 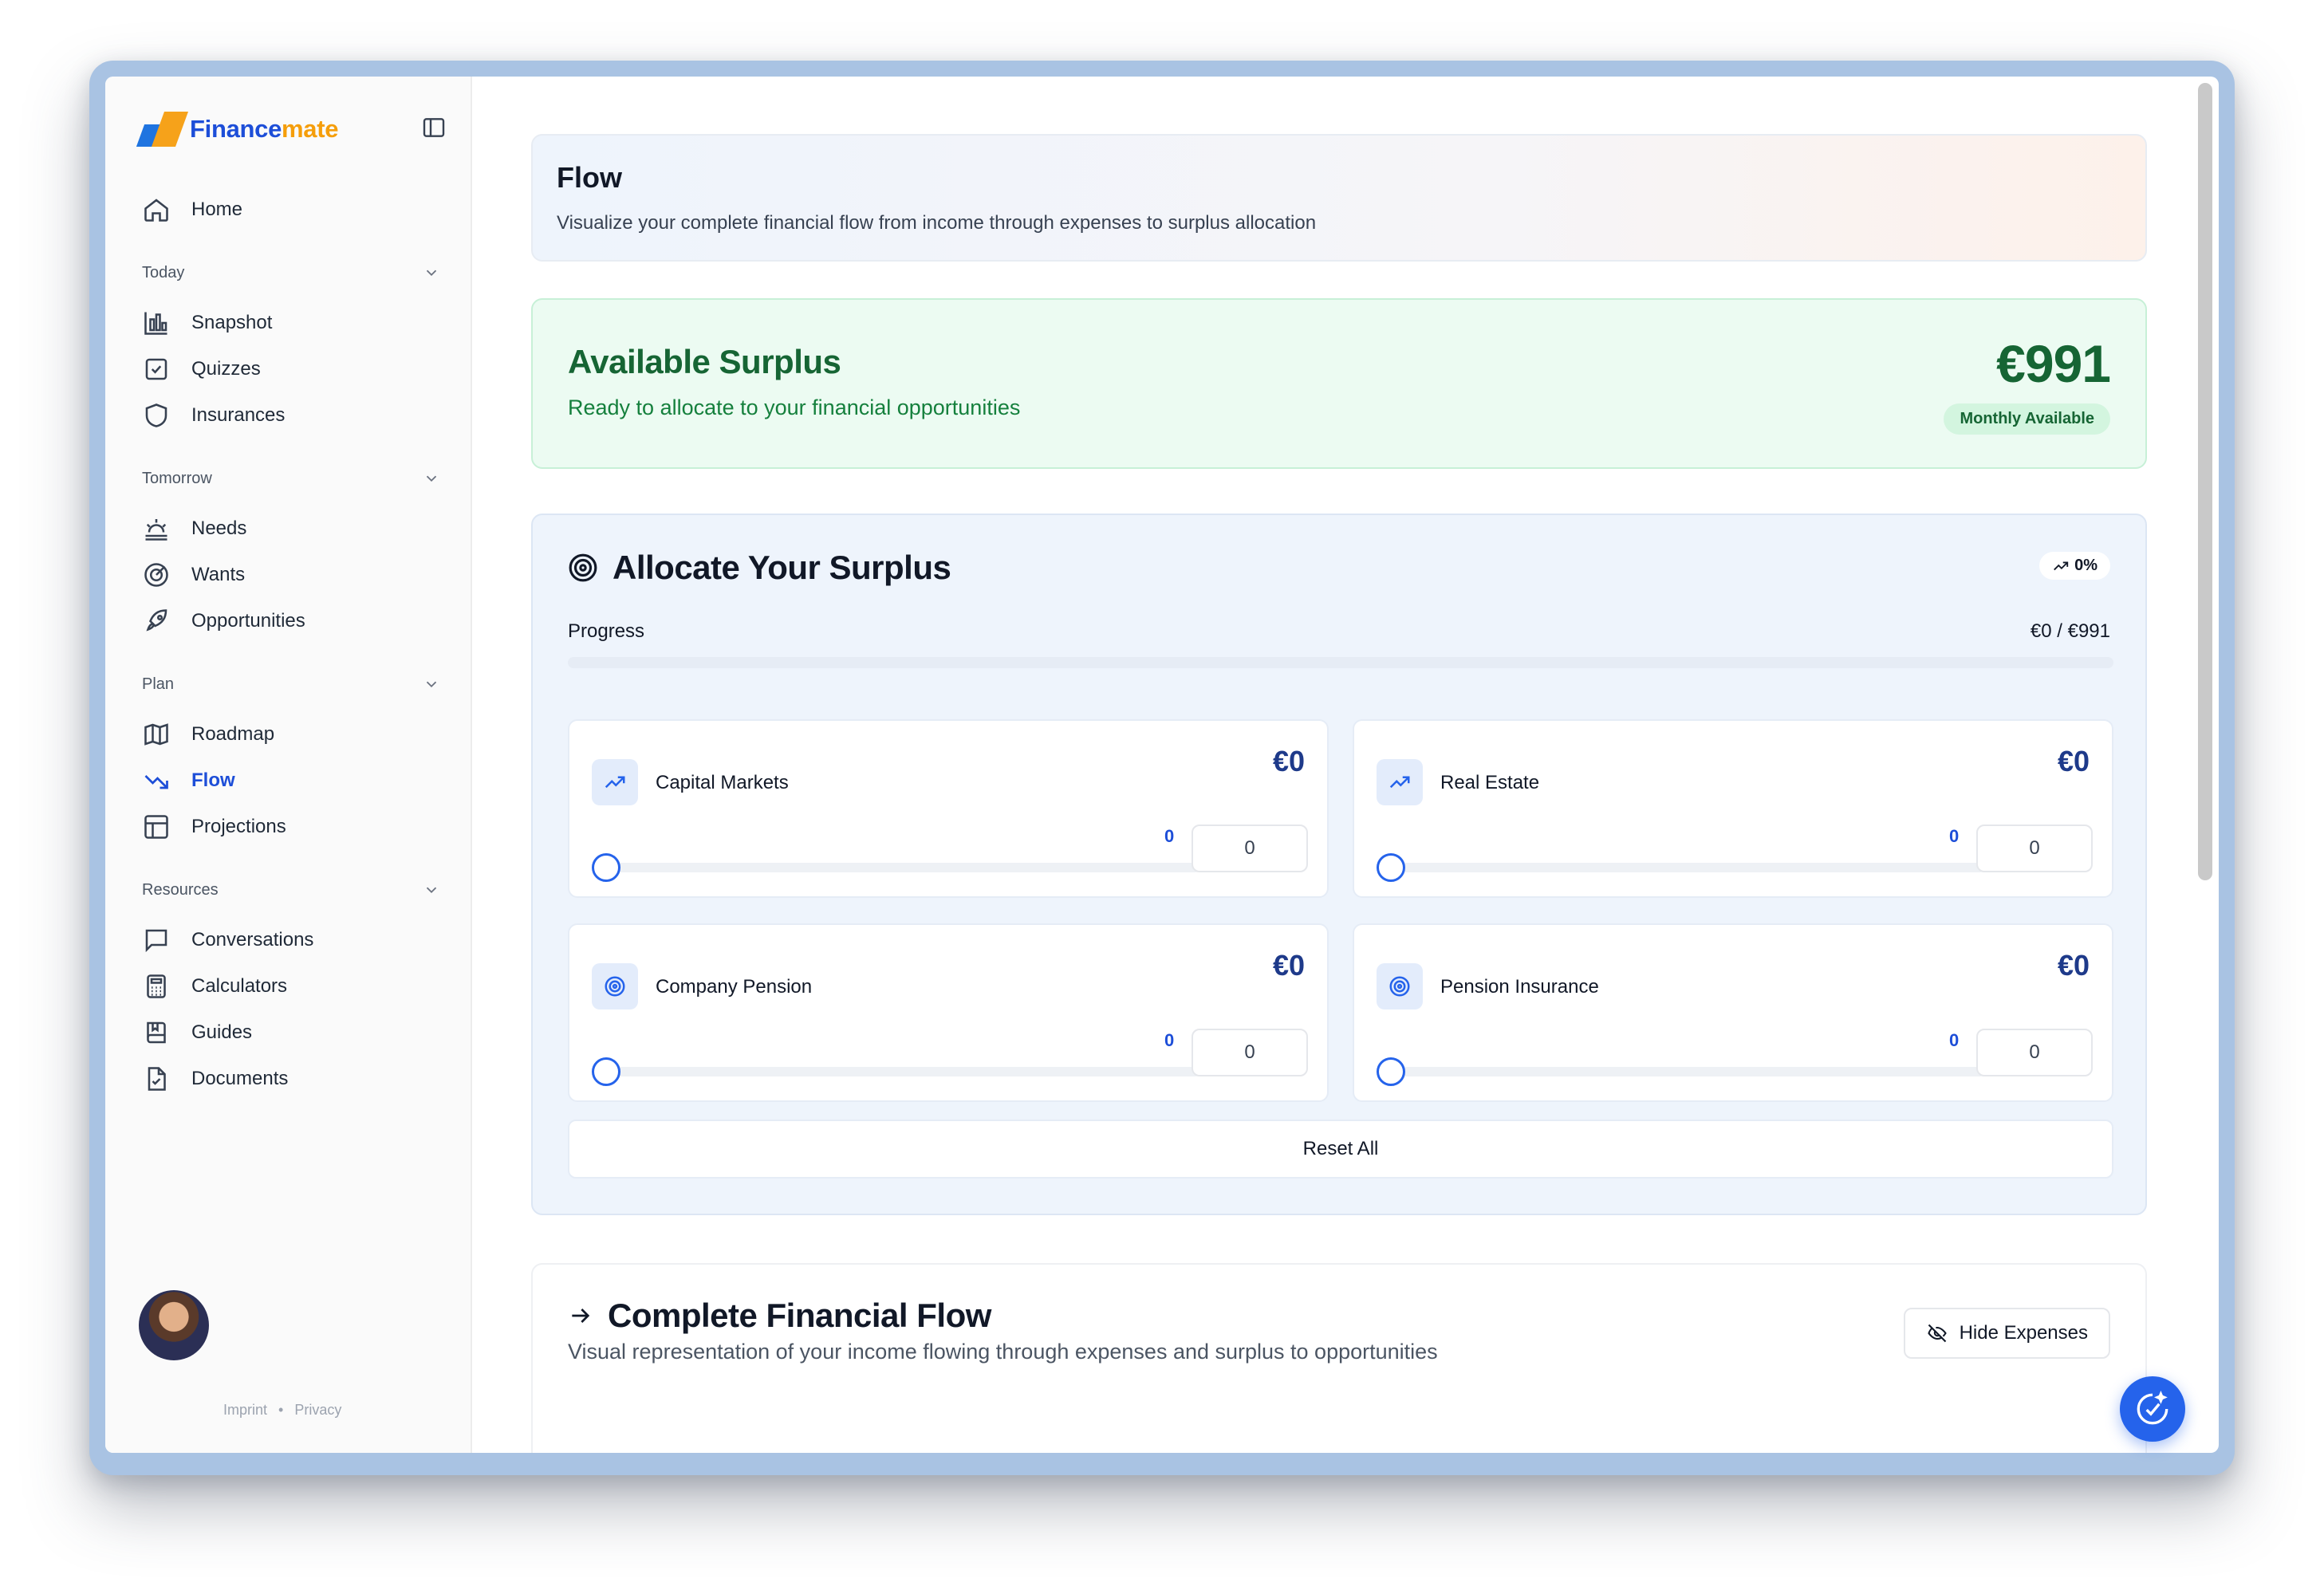 I want to click on target-icon, so click(x=615, y=986).